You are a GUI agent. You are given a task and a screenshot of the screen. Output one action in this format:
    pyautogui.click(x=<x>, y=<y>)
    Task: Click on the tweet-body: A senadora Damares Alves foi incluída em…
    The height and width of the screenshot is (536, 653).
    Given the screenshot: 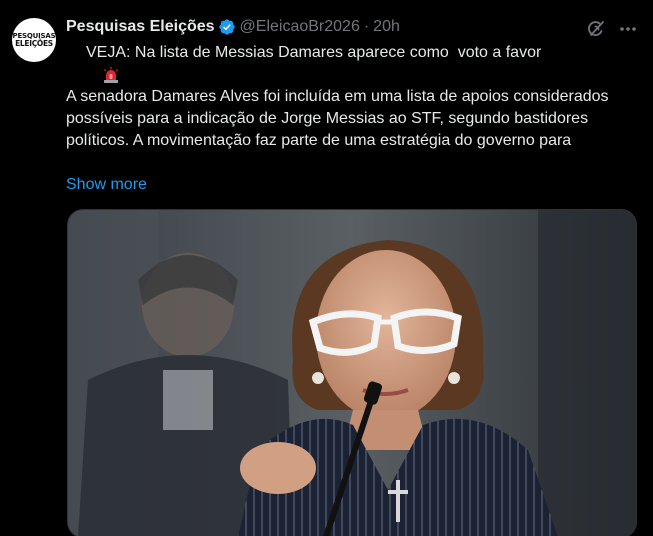 What is the action you would take?
    pyautogui.click(x=337, y=118)
    